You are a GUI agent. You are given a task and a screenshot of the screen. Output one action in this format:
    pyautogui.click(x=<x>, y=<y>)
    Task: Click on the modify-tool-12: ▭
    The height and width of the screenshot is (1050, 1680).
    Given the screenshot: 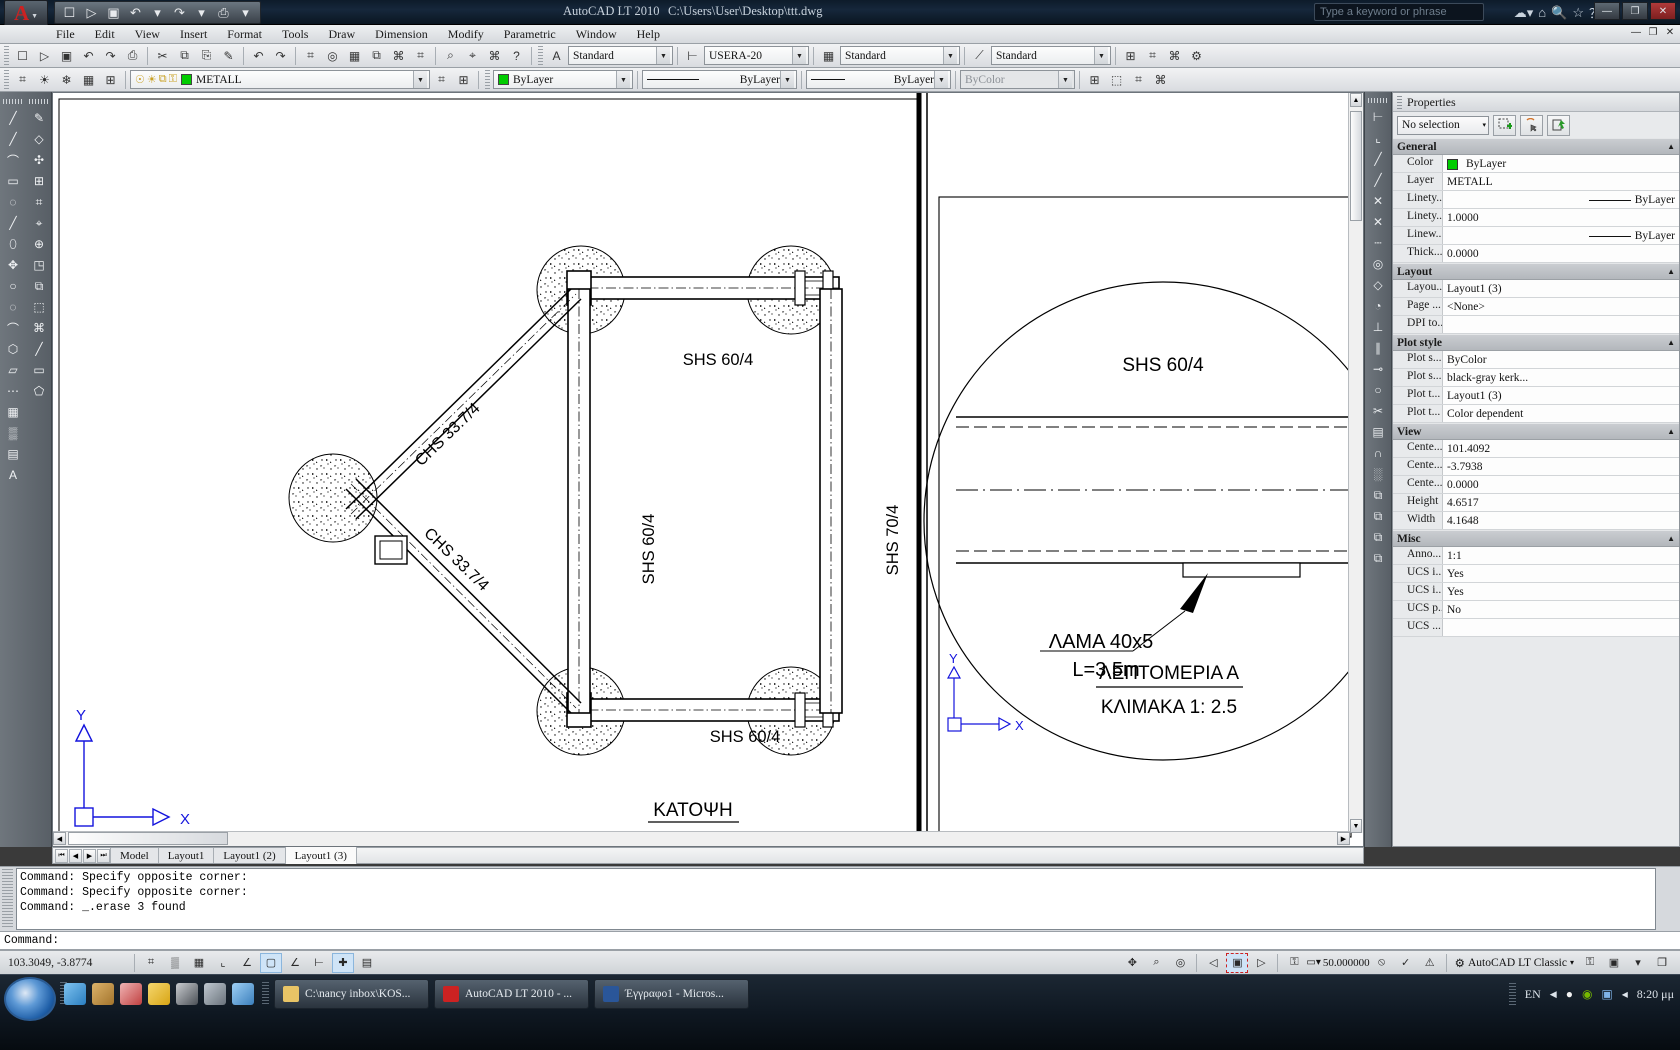 What is the action you would take?
    pyautogui.click(x=39, y=370)
    